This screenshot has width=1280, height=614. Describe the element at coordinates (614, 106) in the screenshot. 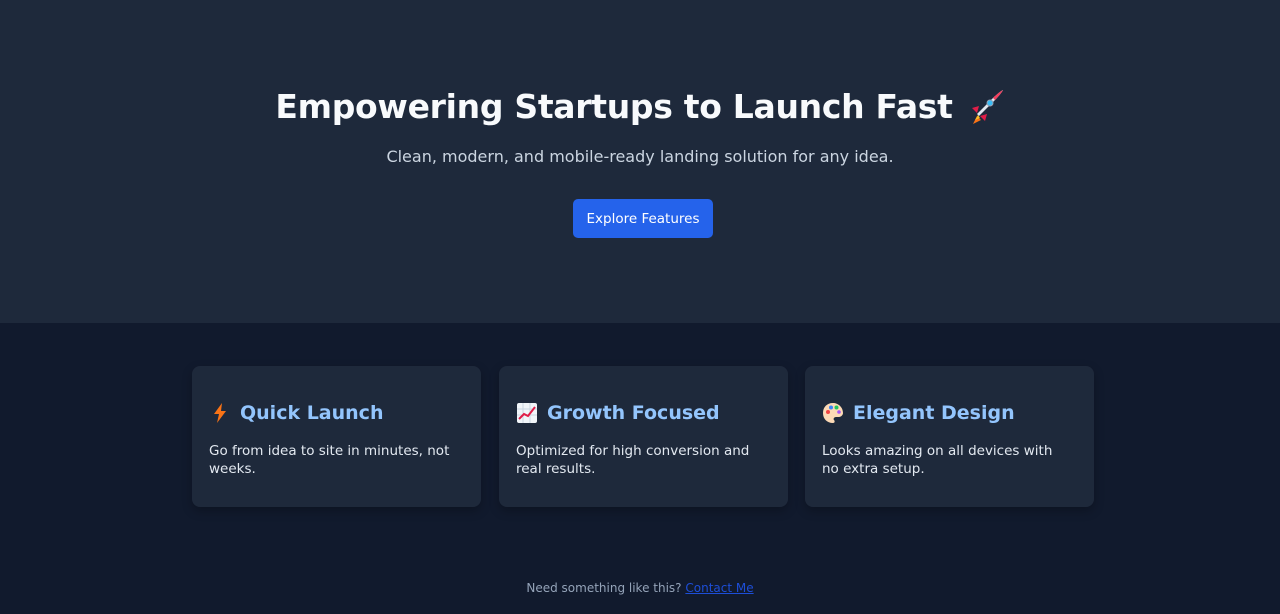

I see `hero-title: Empowering Startups to Launch Fast` at that location.